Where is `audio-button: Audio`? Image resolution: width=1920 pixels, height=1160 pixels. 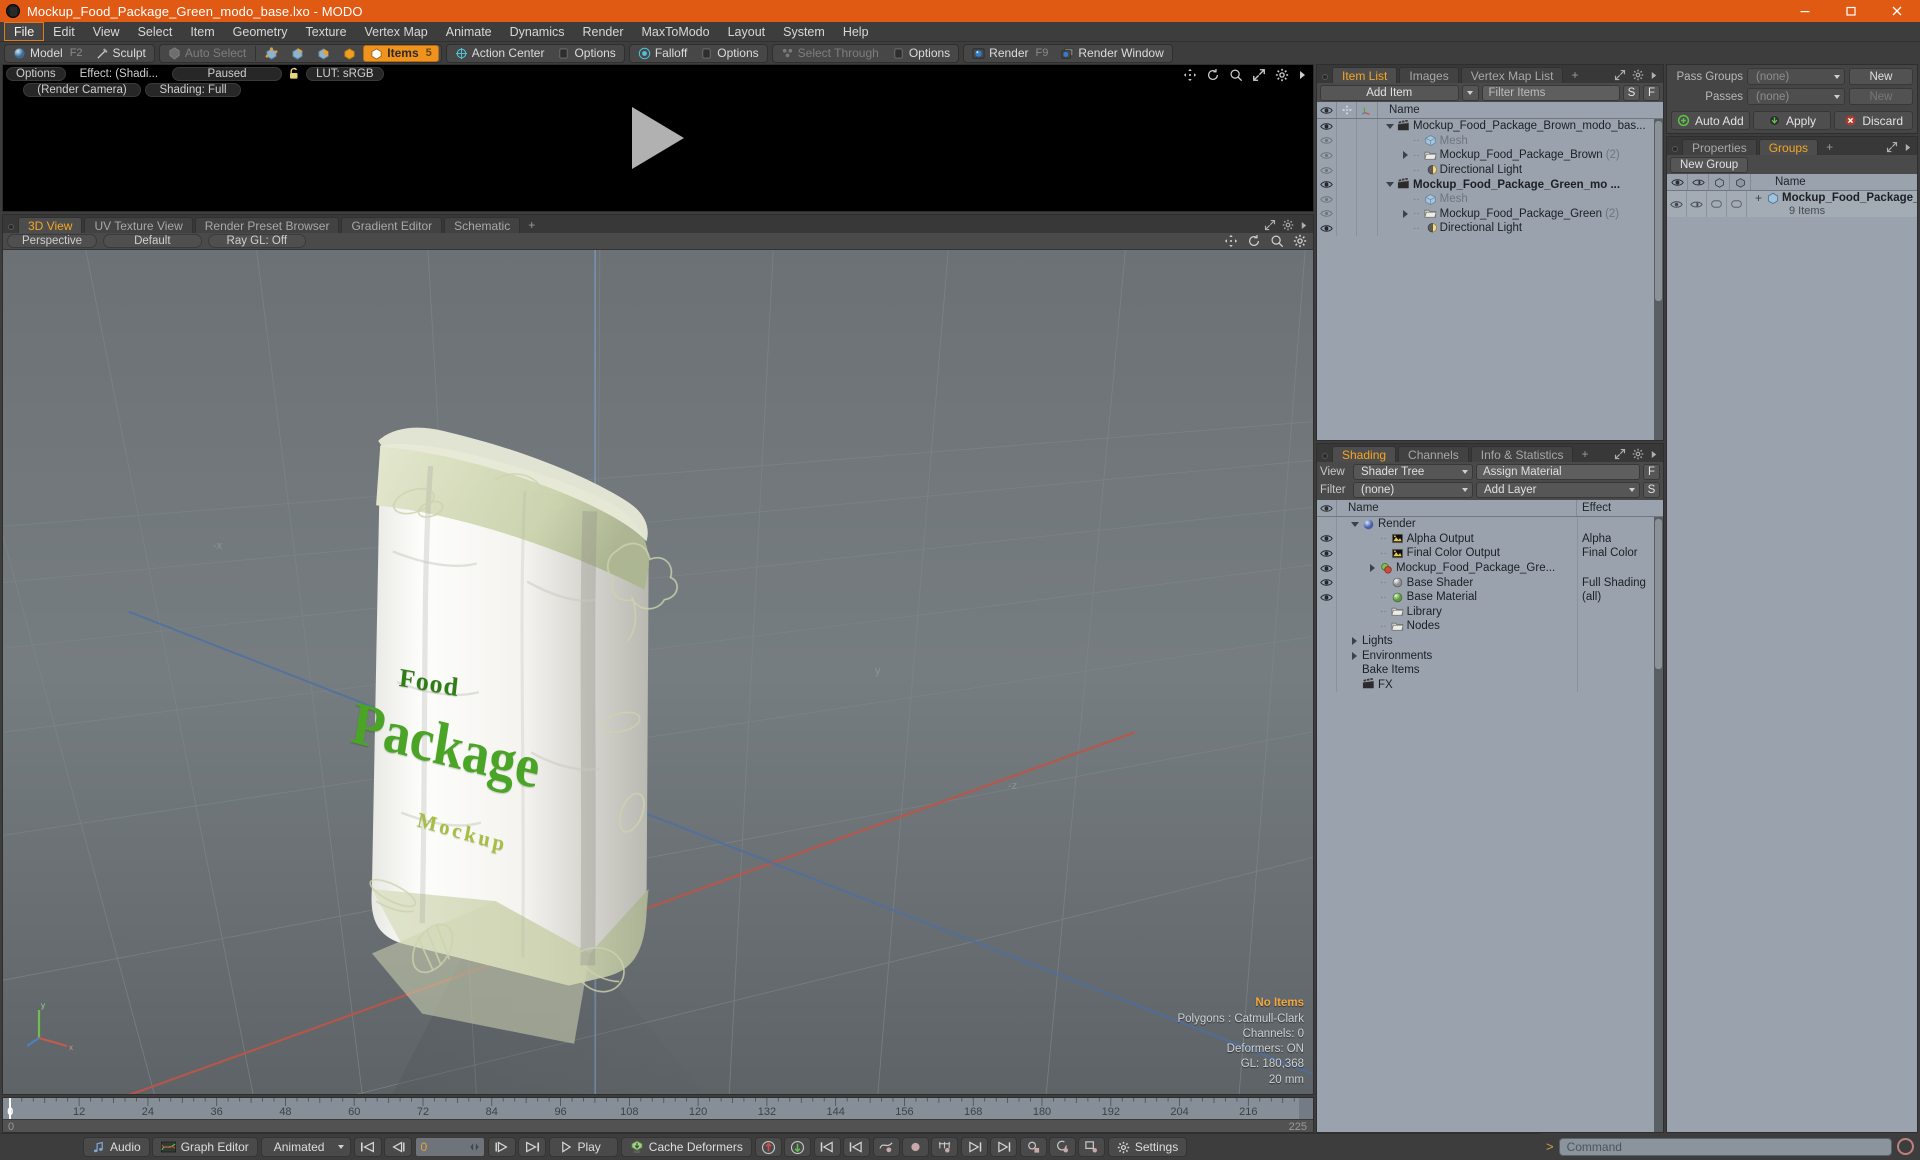 audio-button: Audio is located at coordinates (116, 1147).